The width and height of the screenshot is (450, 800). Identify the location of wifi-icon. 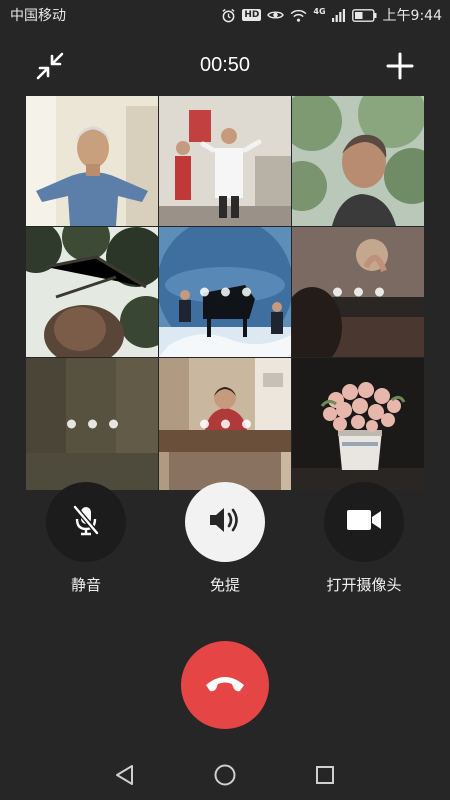
(298, 15).